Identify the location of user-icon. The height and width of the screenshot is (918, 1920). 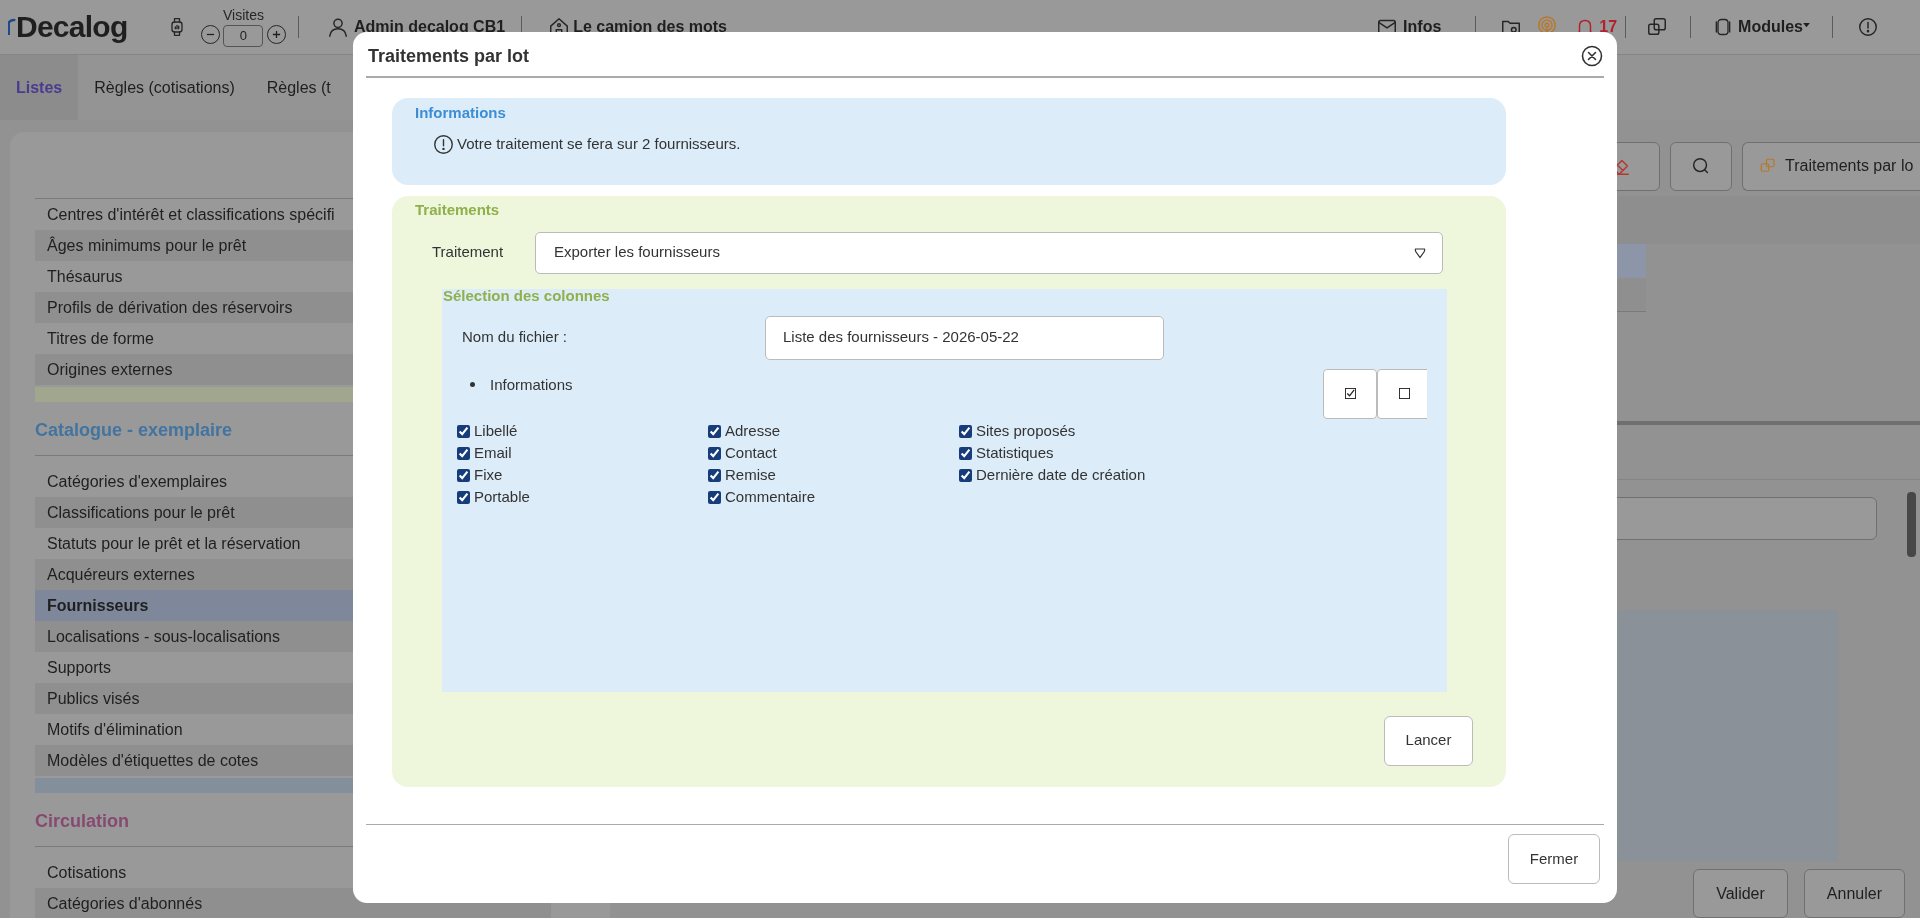
(338, 27).